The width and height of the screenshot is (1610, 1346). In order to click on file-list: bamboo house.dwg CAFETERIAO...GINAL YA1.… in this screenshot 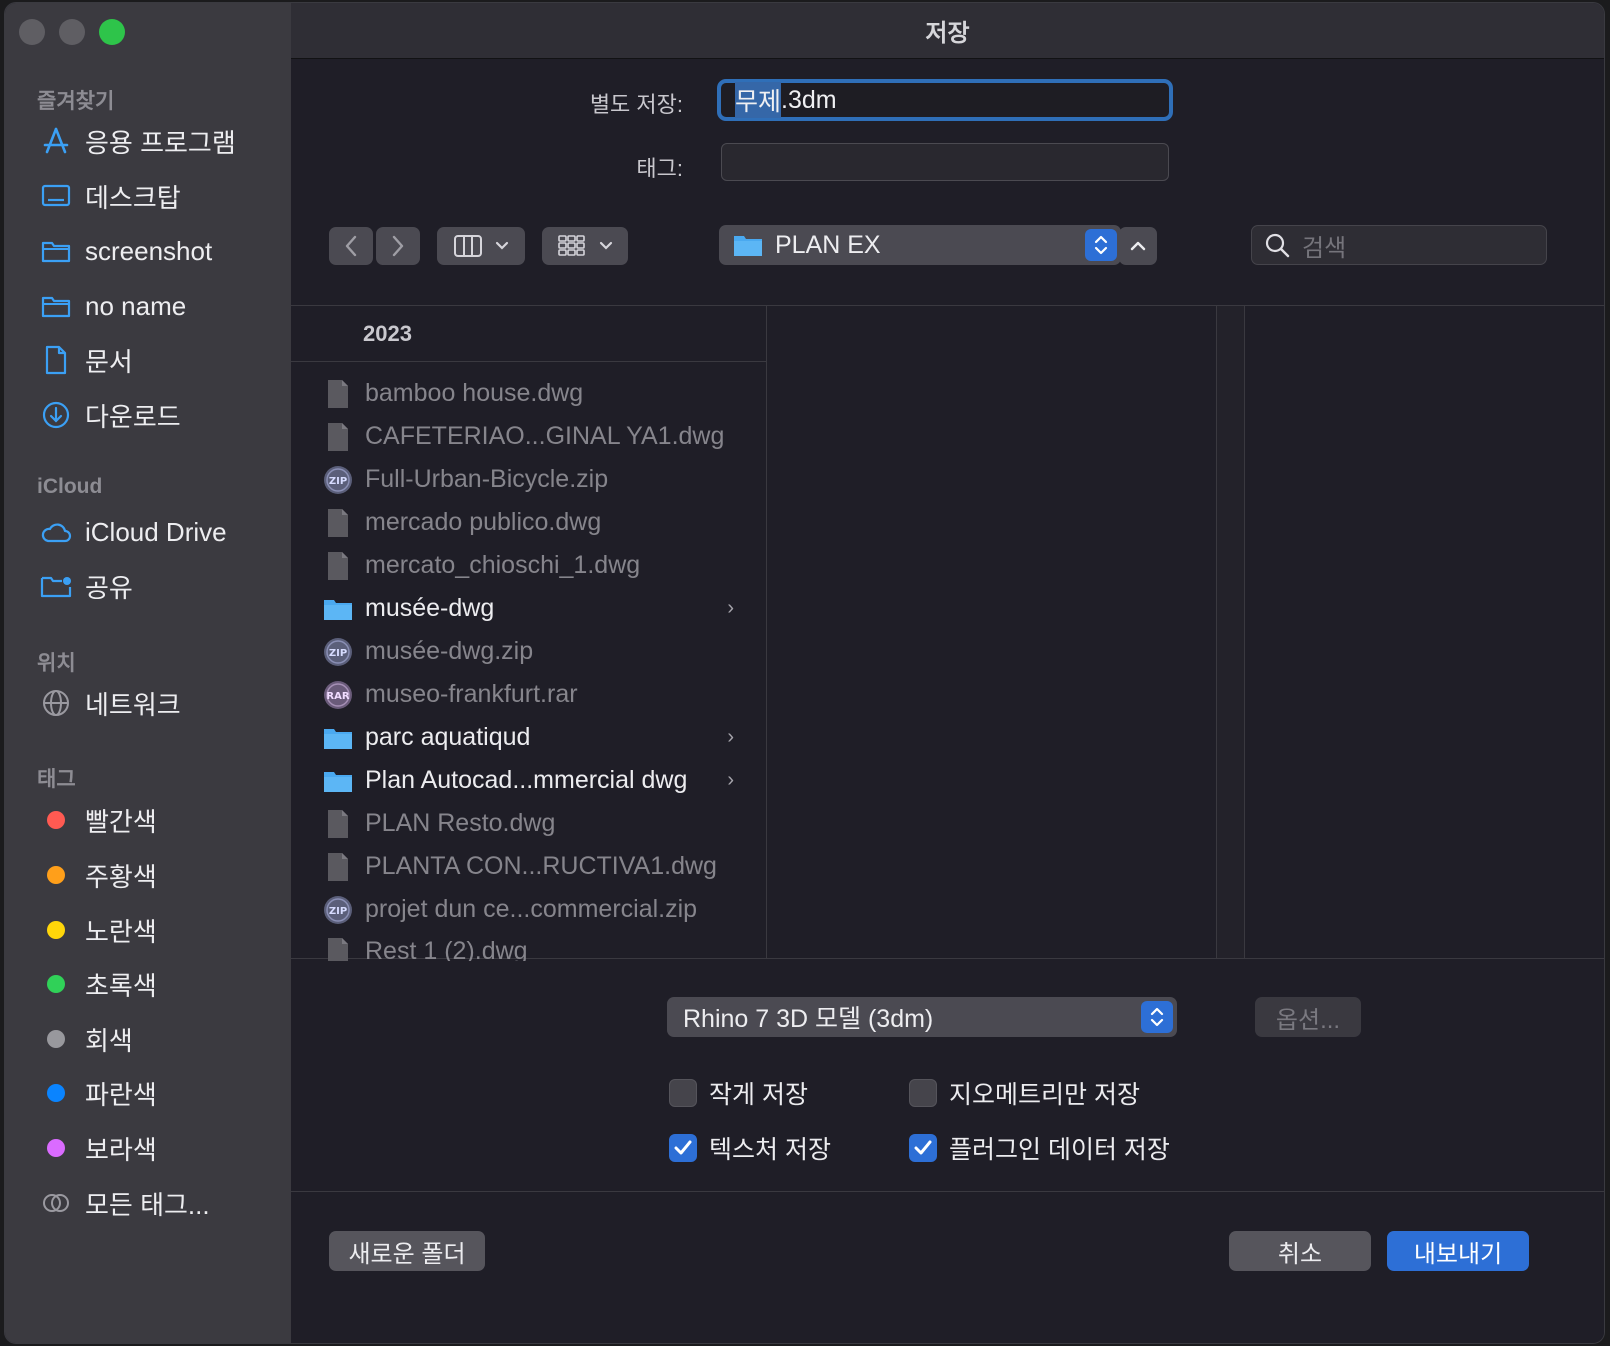, I will do `click(528, 666)`.